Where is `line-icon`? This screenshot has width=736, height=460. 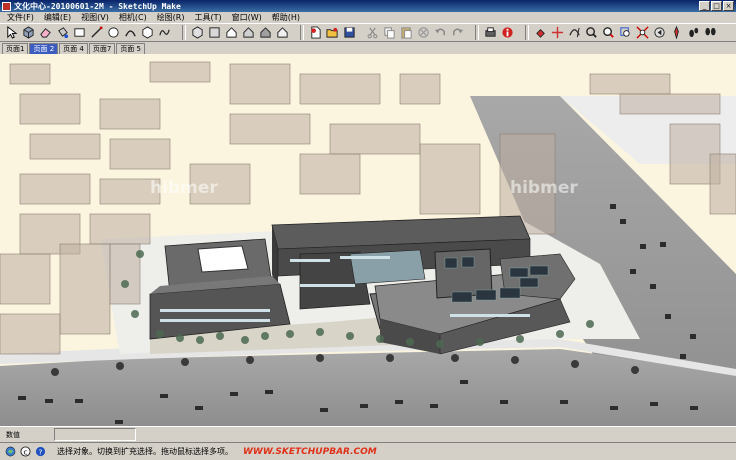 line-icon is located at coordinates (96, 33).